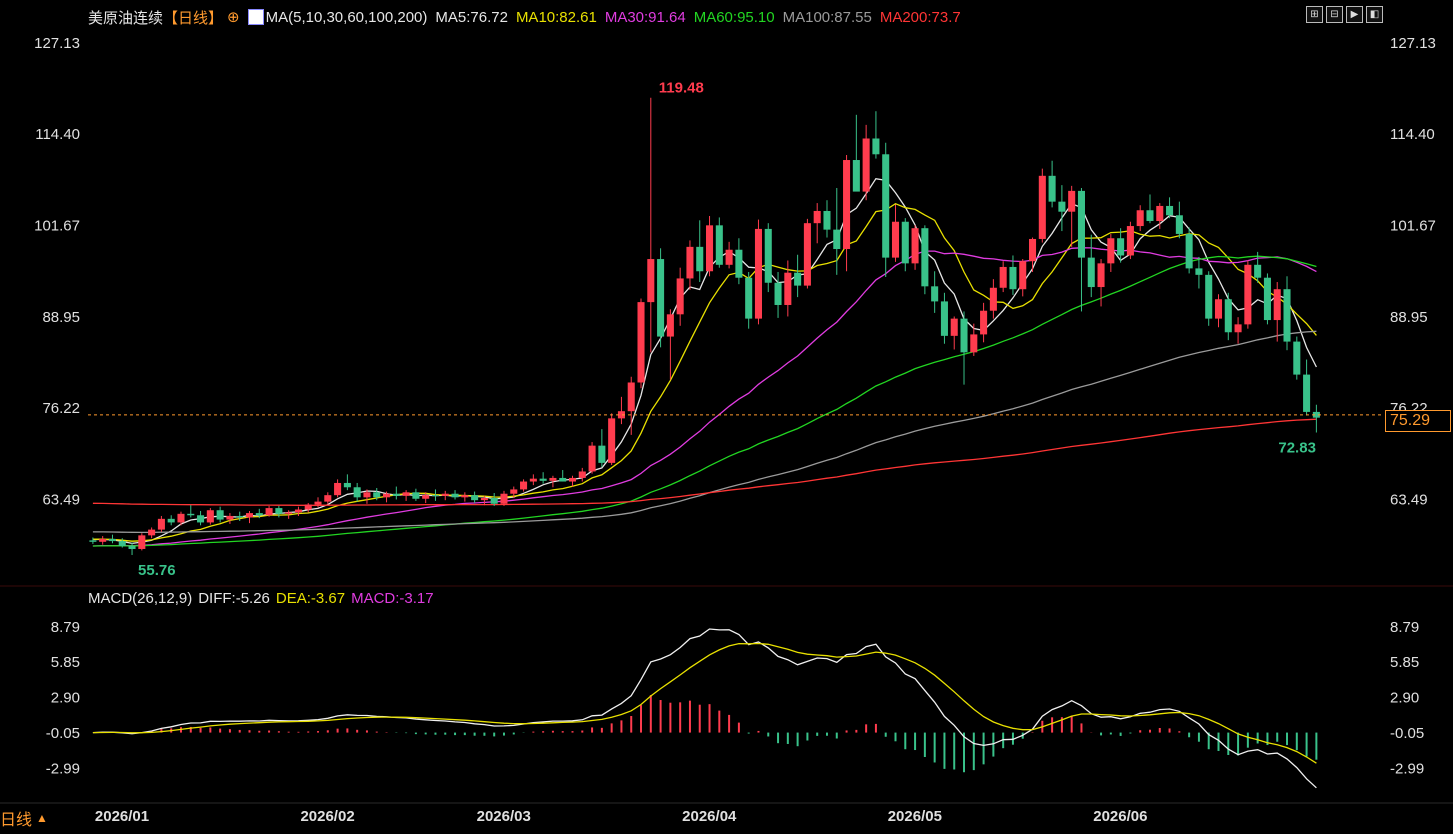  I want to click on price-tick-left: 76.22, so click(61, 408).